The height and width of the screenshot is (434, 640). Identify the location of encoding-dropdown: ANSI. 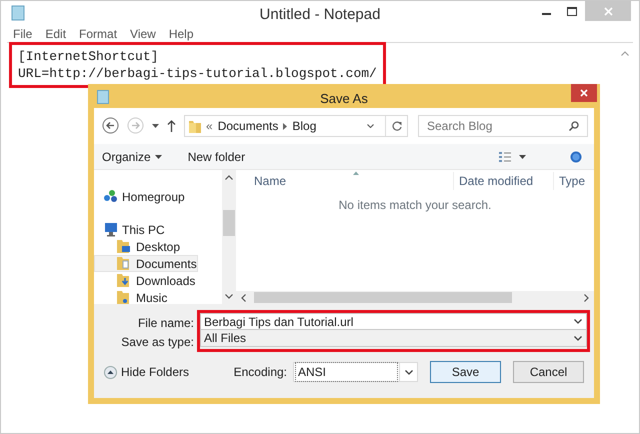
(355, 372).